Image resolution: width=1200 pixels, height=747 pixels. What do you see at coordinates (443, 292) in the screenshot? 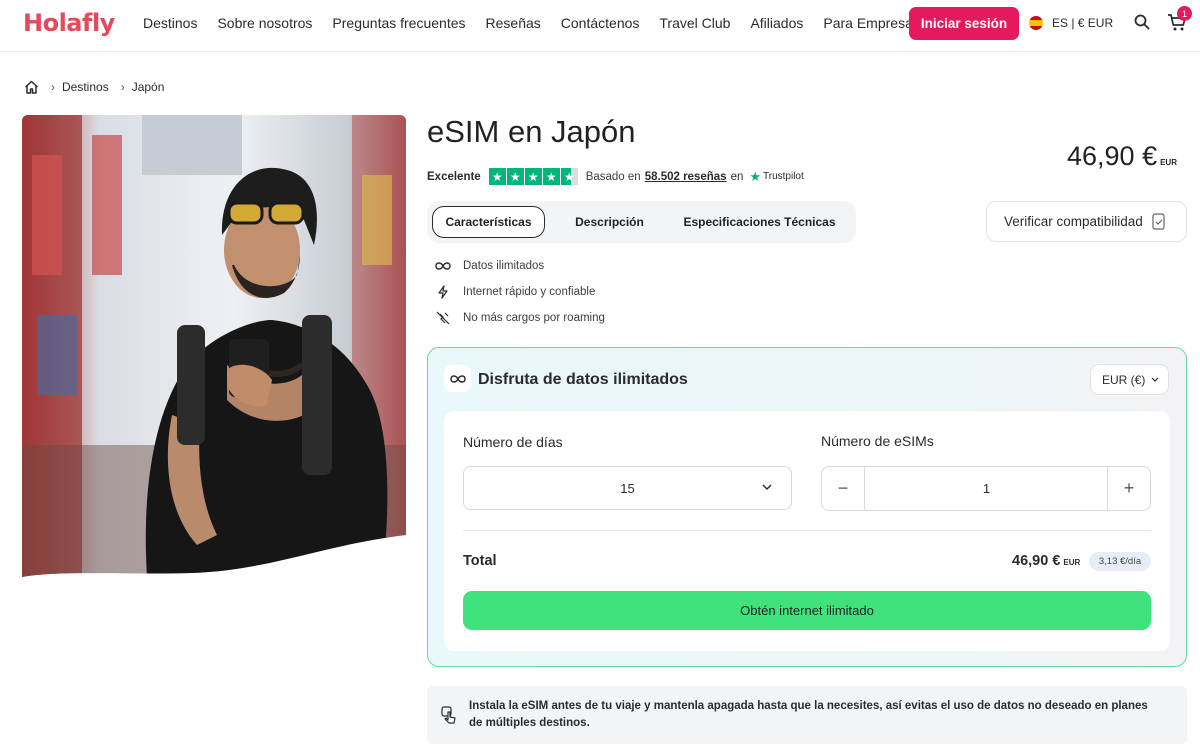
I see `lightning-icon` at bounding box center [443, 292].